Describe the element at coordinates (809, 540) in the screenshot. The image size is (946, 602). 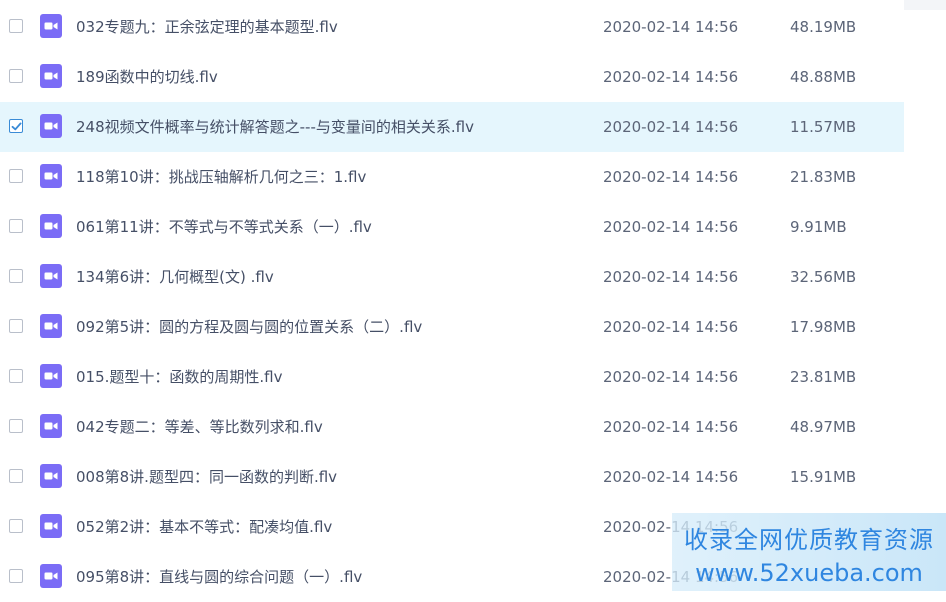
I see `watermark-slogan: 收录全网优质教育资源` at that location.